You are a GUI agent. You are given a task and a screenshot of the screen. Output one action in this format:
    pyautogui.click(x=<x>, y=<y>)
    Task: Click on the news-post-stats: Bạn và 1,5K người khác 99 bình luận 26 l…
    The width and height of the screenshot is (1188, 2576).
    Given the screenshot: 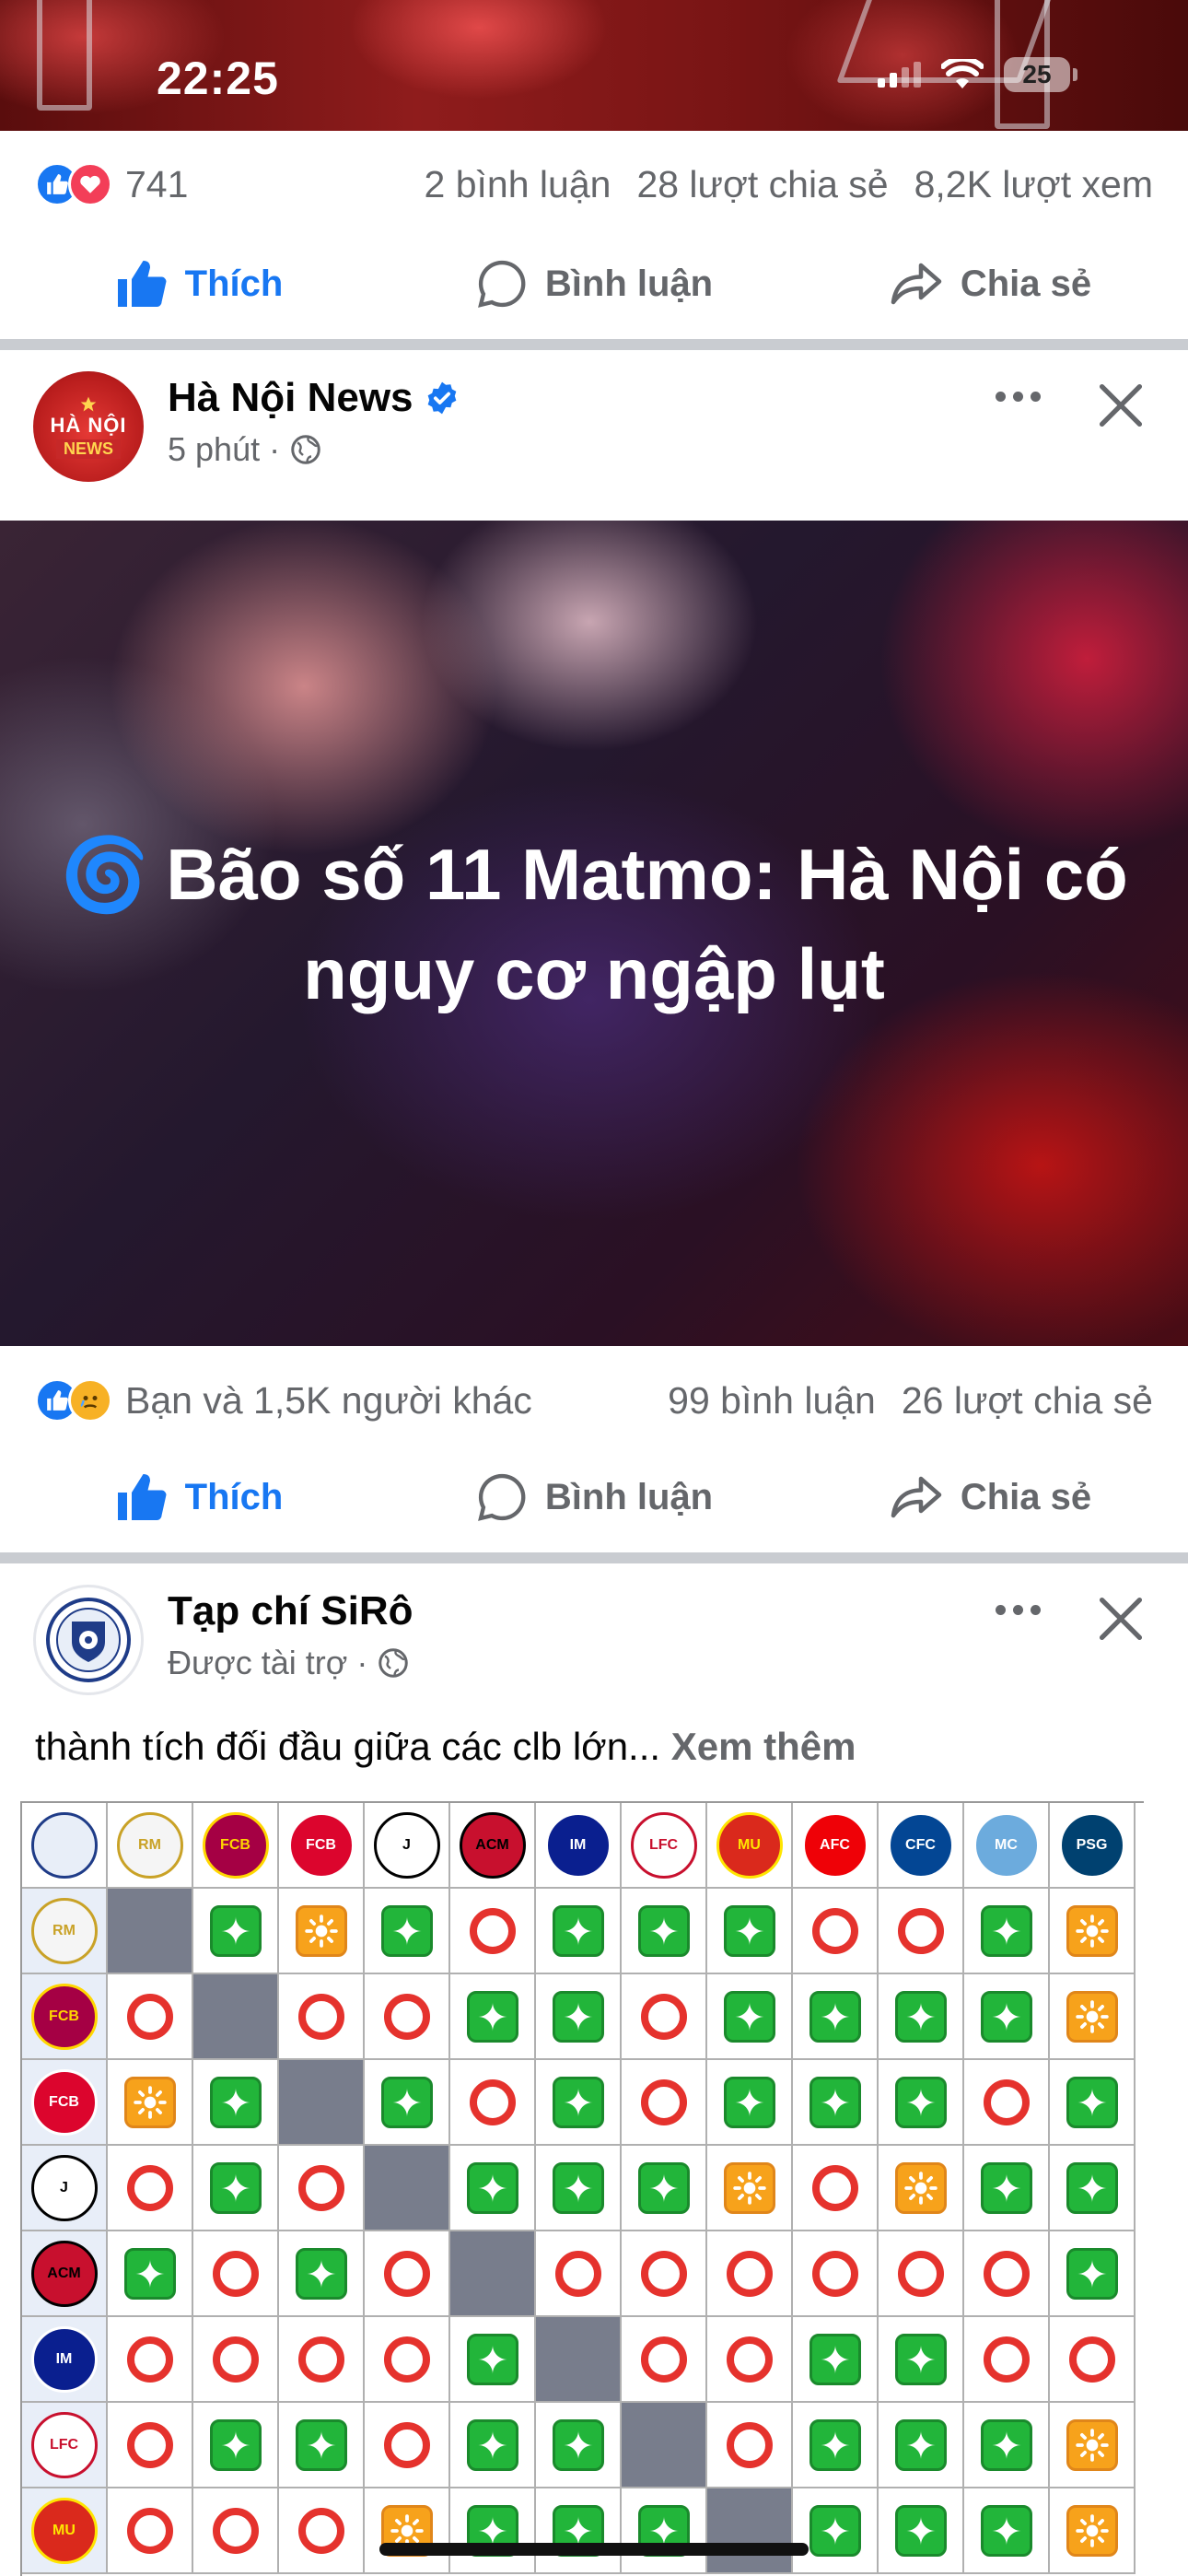 What is the action you would take?
    pyautogui.click(x=594, y=1400)
    